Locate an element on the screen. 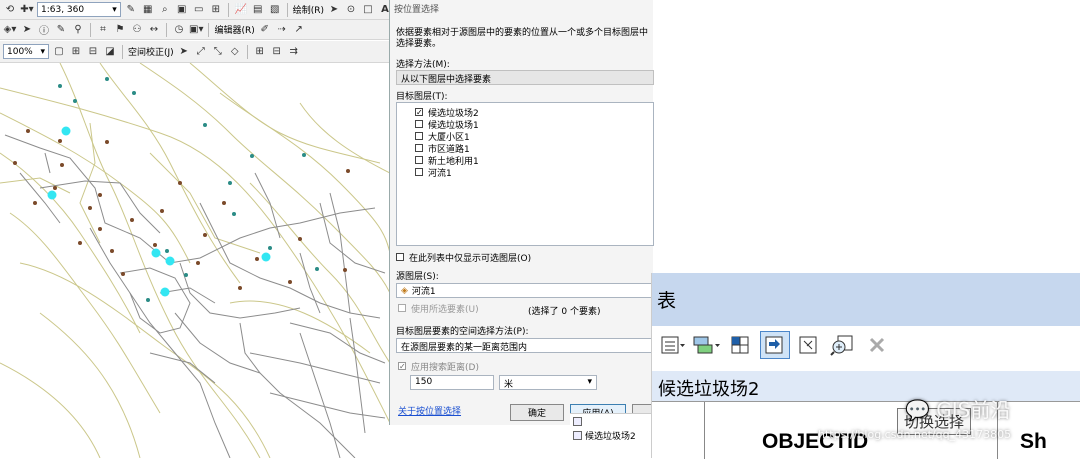  select-elements-icon: ➤ is located at coordinates (334, 10).